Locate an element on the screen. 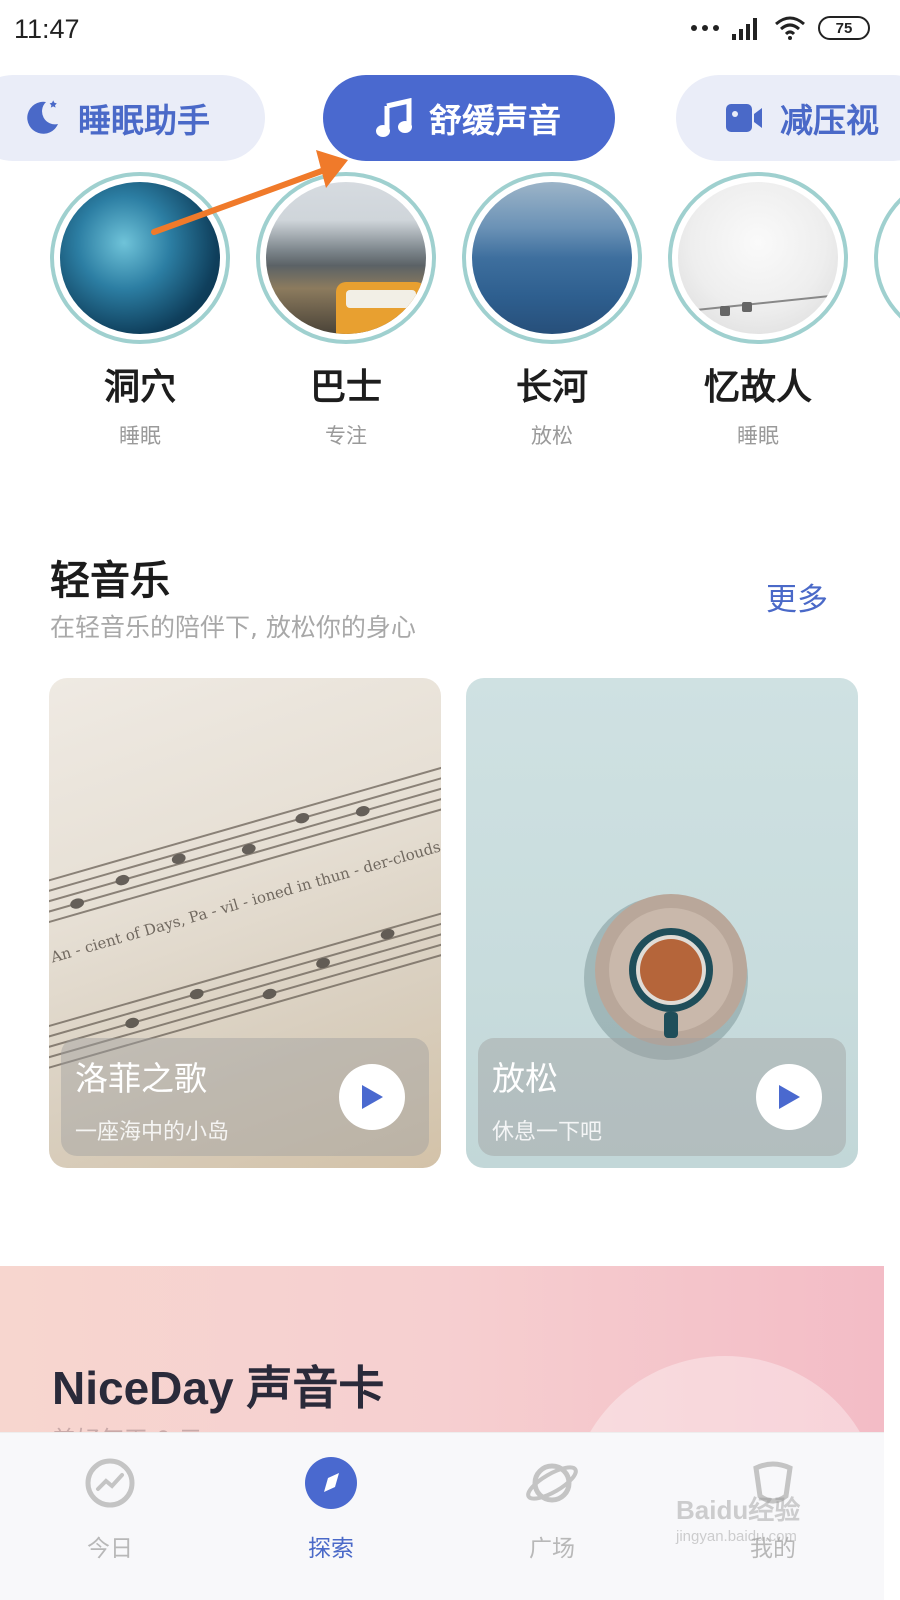 This screenshot has width=900, height=1600. tab-explore: 探索 is located at coordinates (331, 1508).